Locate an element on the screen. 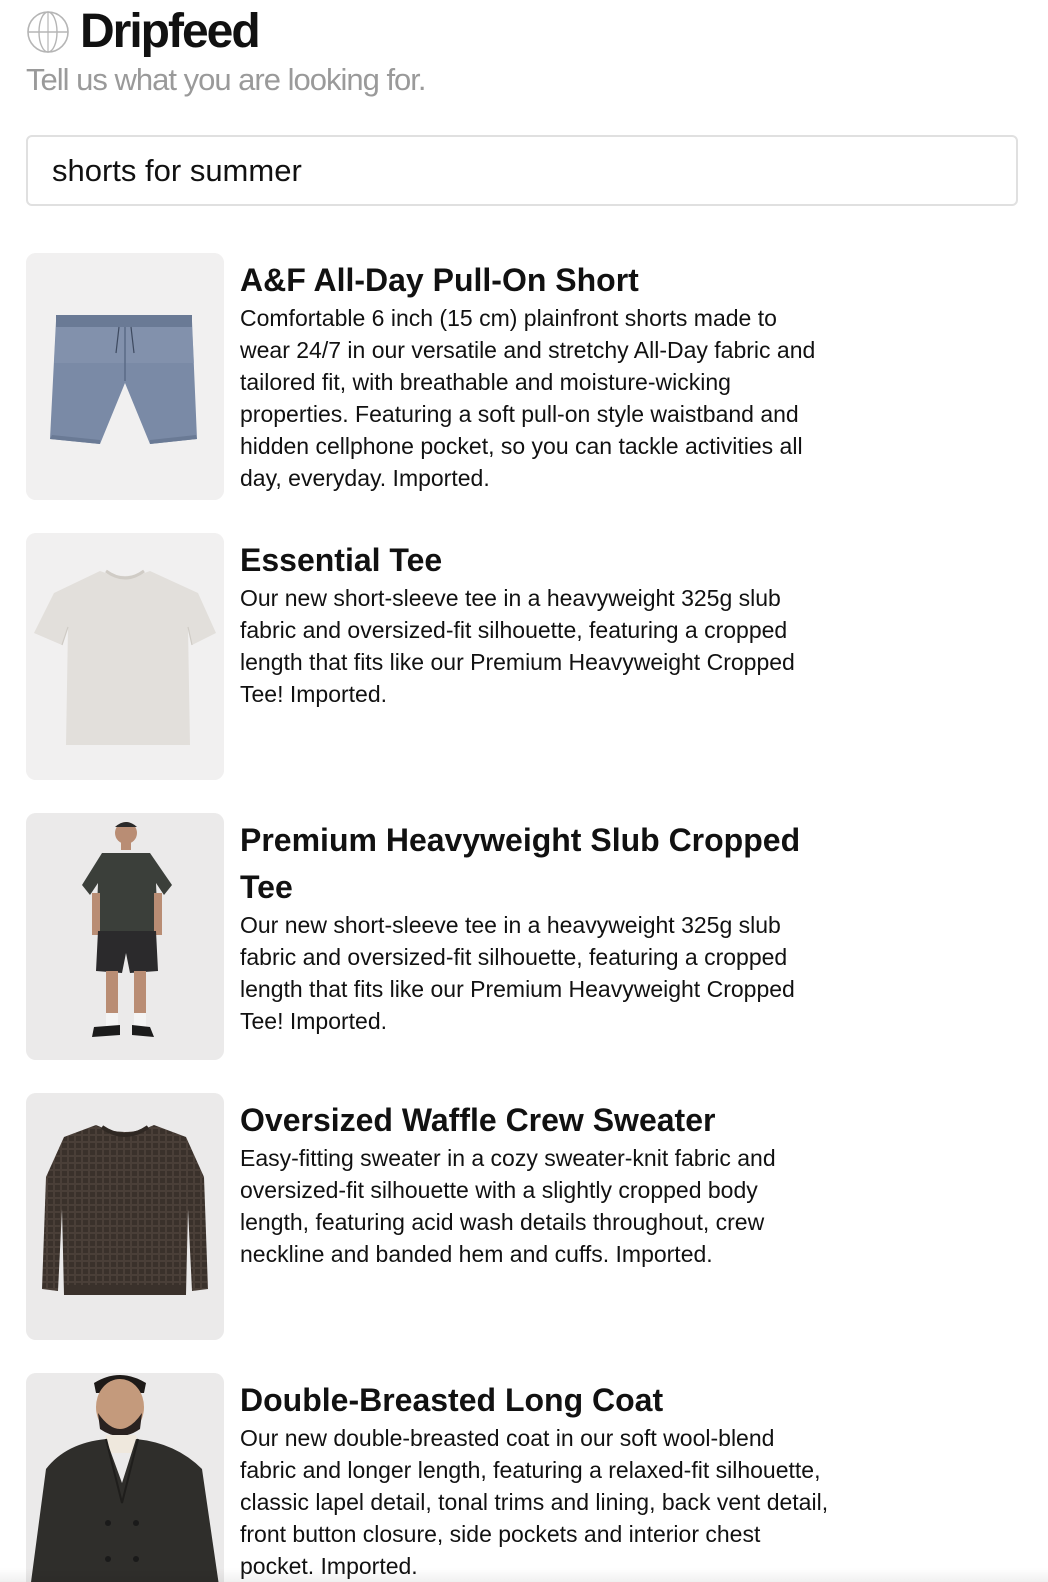 The height and width of the screenshot is (1582, 1048). product-image-tee is located at coordinates (125, 656).